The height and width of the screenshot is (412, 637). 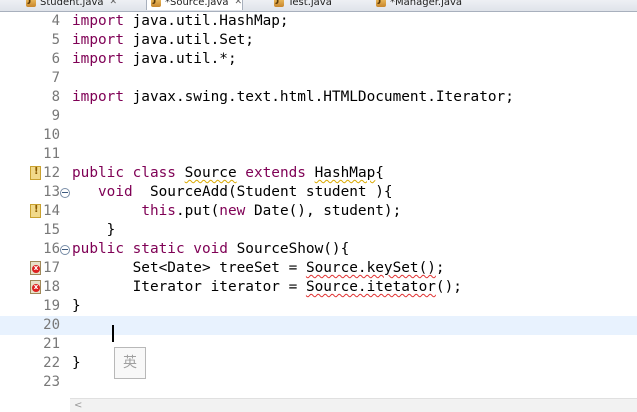 What do you see at coordinates (51, 135) in the screenshot?
I see `line-number: 10` at bounding box center [51, 135].